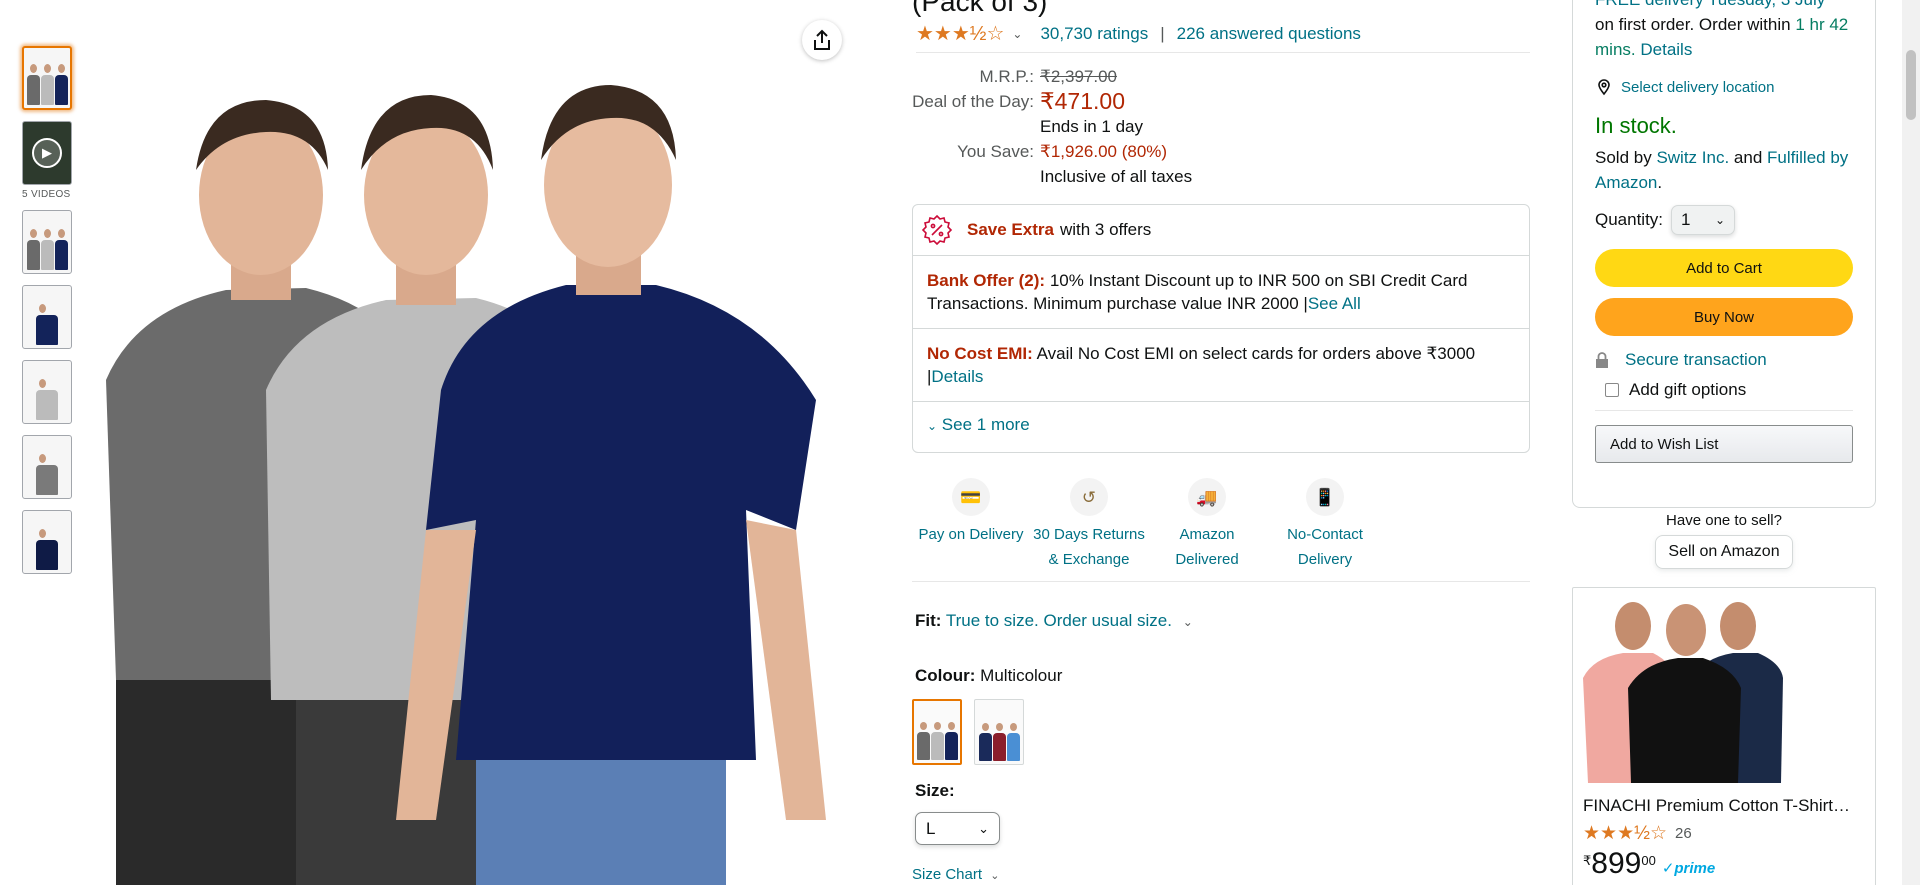  I want to click on feature-returns: ↺ 30 Days Returns & Exchange, so click(1089, 529).